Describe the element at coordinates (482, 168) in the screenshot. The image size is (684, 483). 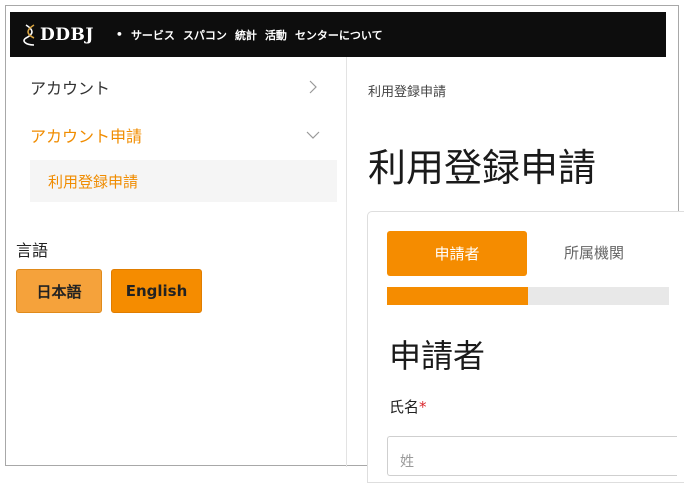
I see `page-title: 利用登録申請` at that location.